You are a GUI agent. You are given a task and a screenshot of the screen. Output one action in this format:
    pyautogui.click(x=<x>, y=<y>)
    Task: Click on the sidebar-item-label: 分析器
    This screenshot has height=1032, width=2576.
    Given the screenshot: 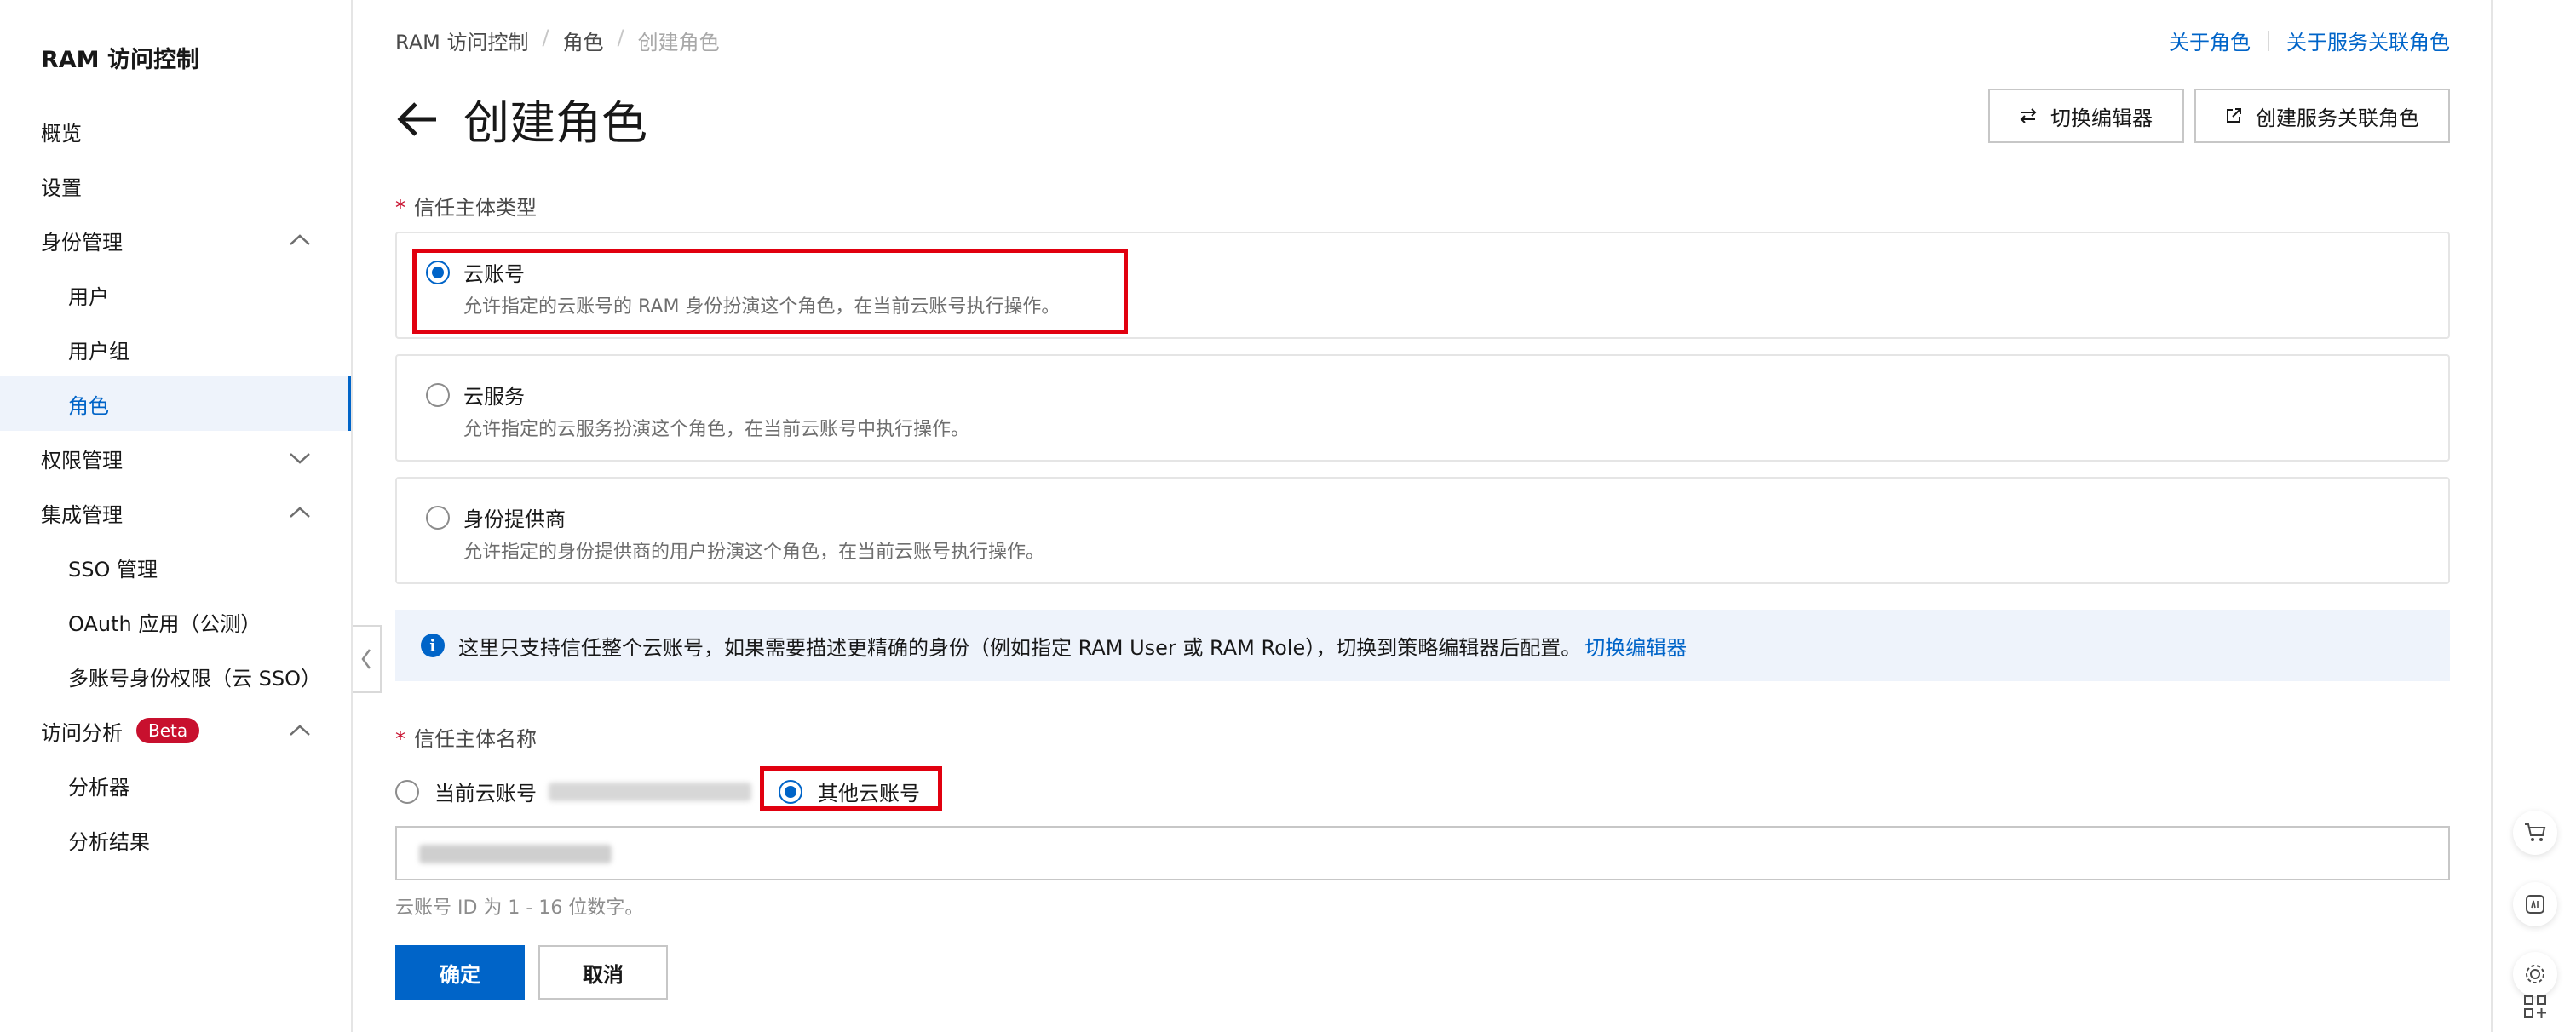 What is the action you would take?
    pyautogui.click(x=98, y=788)
    